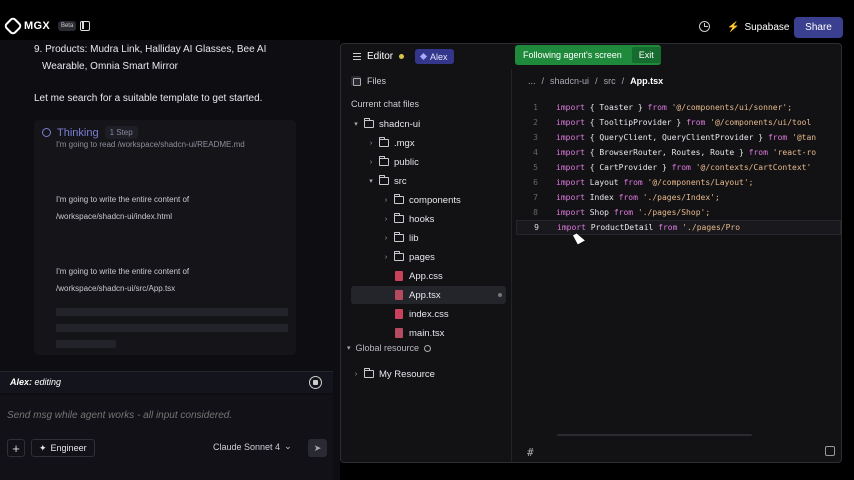  Describe the element at coordinates (37, 26) in the screenshot. I see `logo-text: MGX` at that location.